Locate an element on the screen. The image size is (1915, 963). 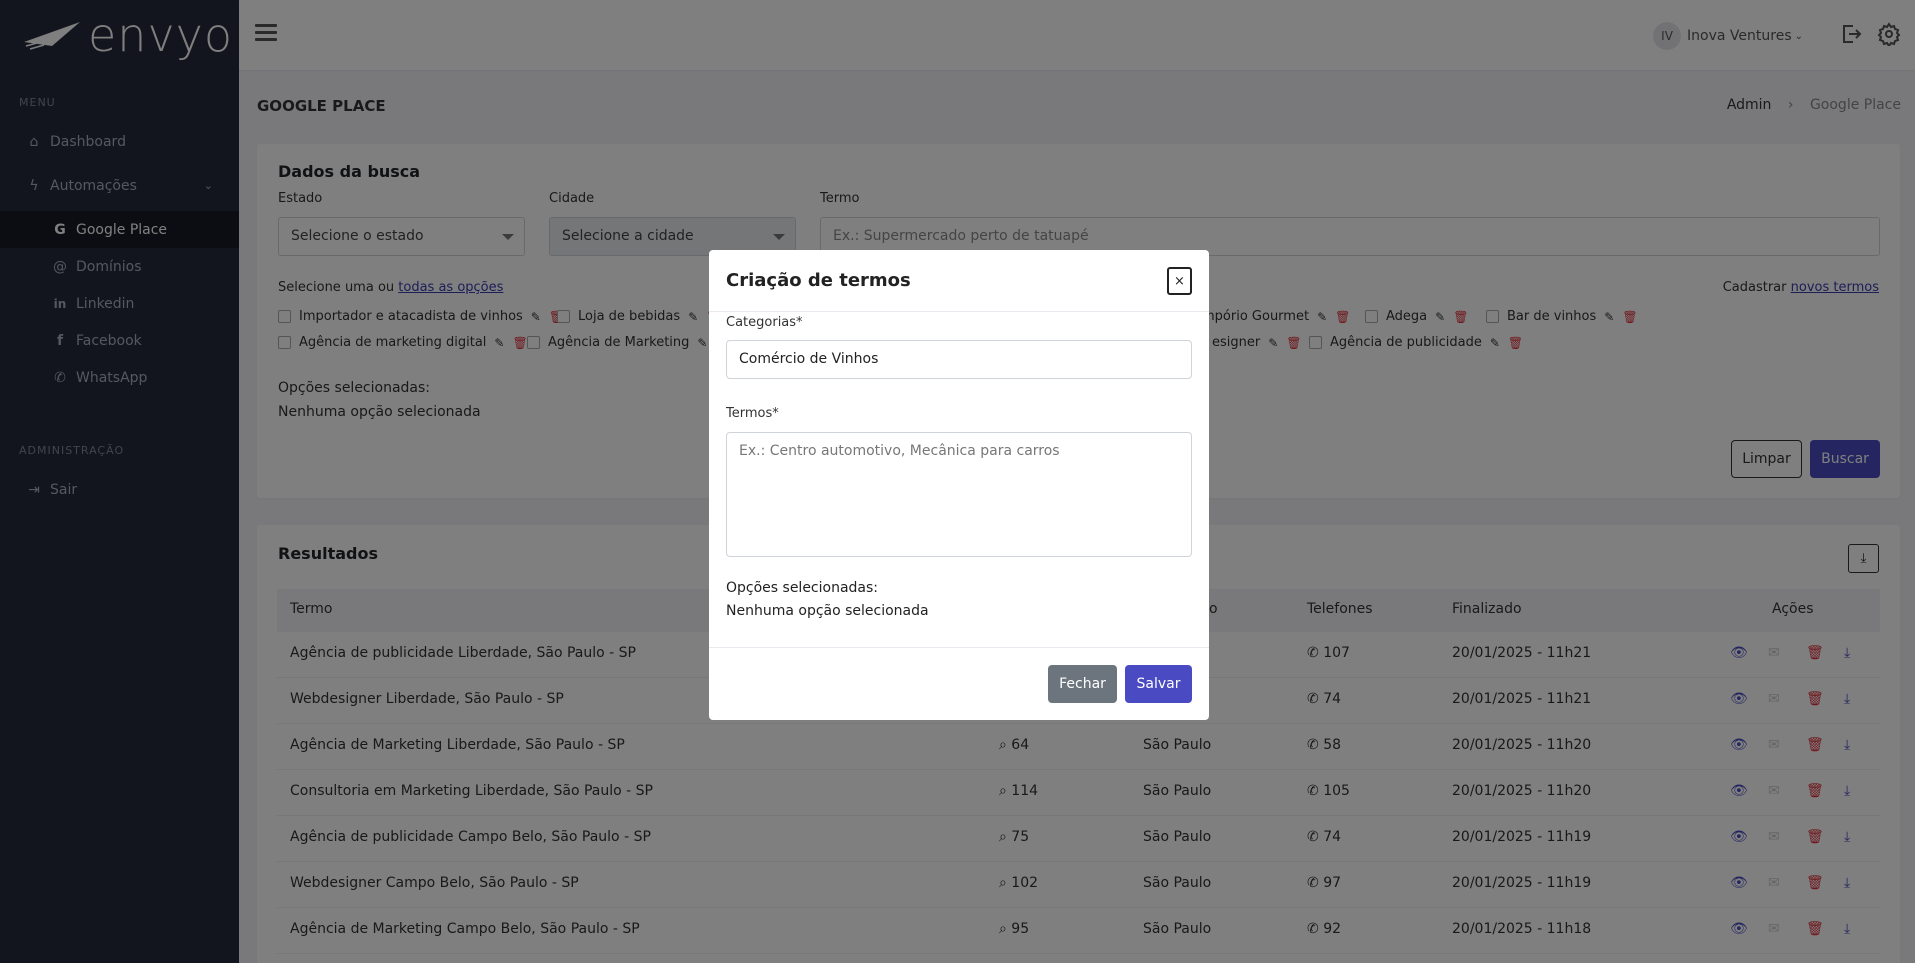
salvar-button: Salvar is located at coordinates (1158, 684).